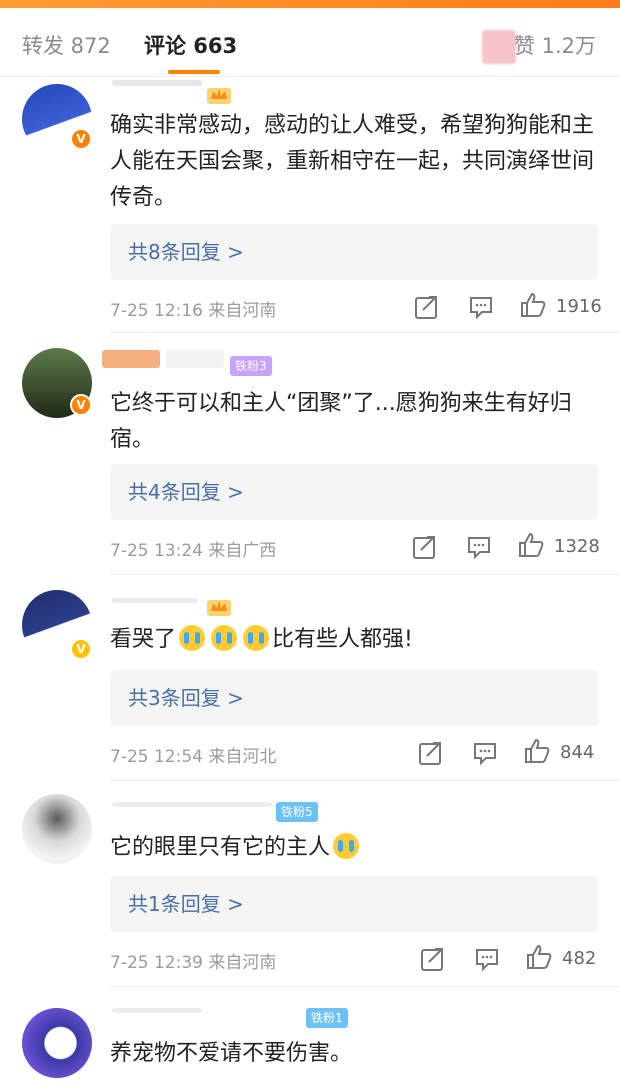 The height and width of the screenshot is (1088, 620). What do you see at coordinates (579, 958) in the screenshot?
I see `like-count: 482` at bounding box center [579, 958].